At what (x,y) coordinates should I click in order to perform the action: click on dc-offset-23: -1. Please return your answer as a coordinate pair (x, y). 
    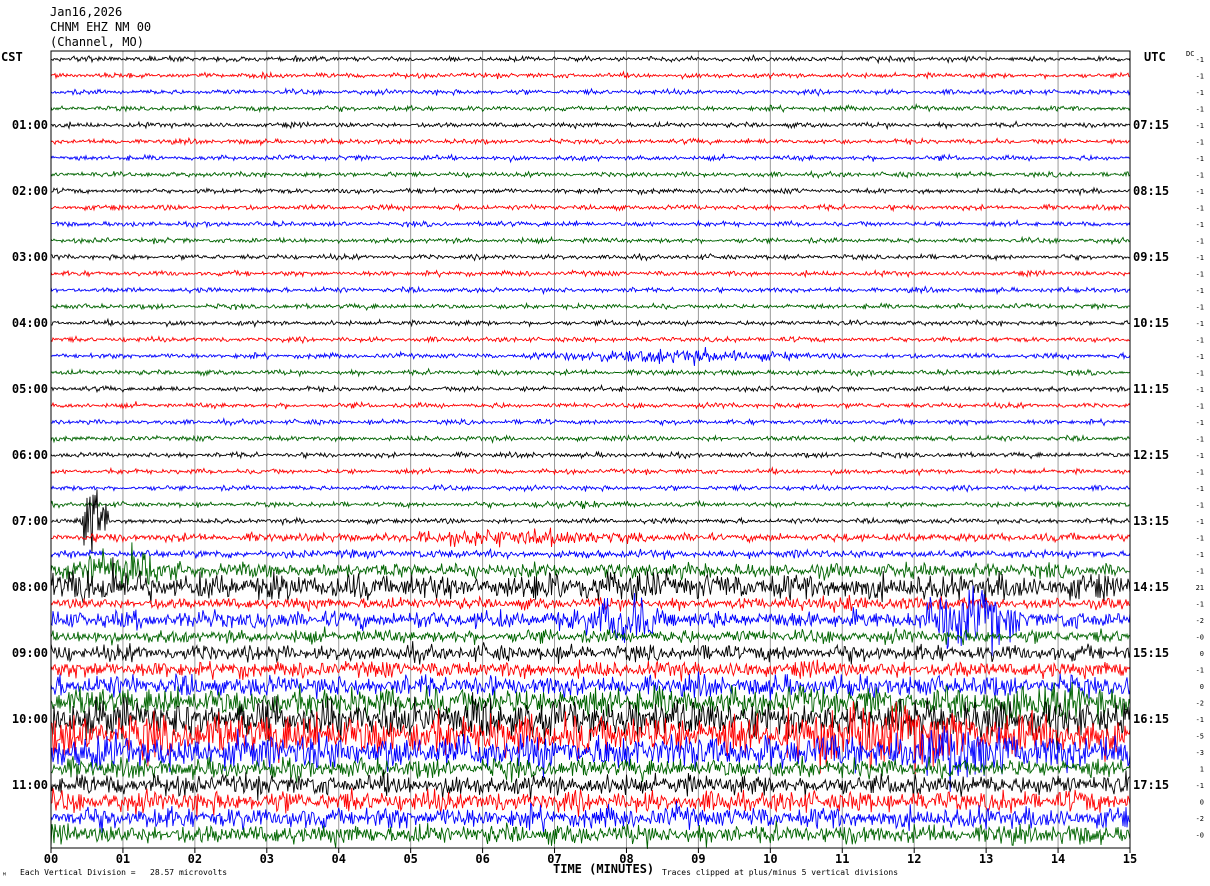
    Looking at the image, I should click on (1200, 440).